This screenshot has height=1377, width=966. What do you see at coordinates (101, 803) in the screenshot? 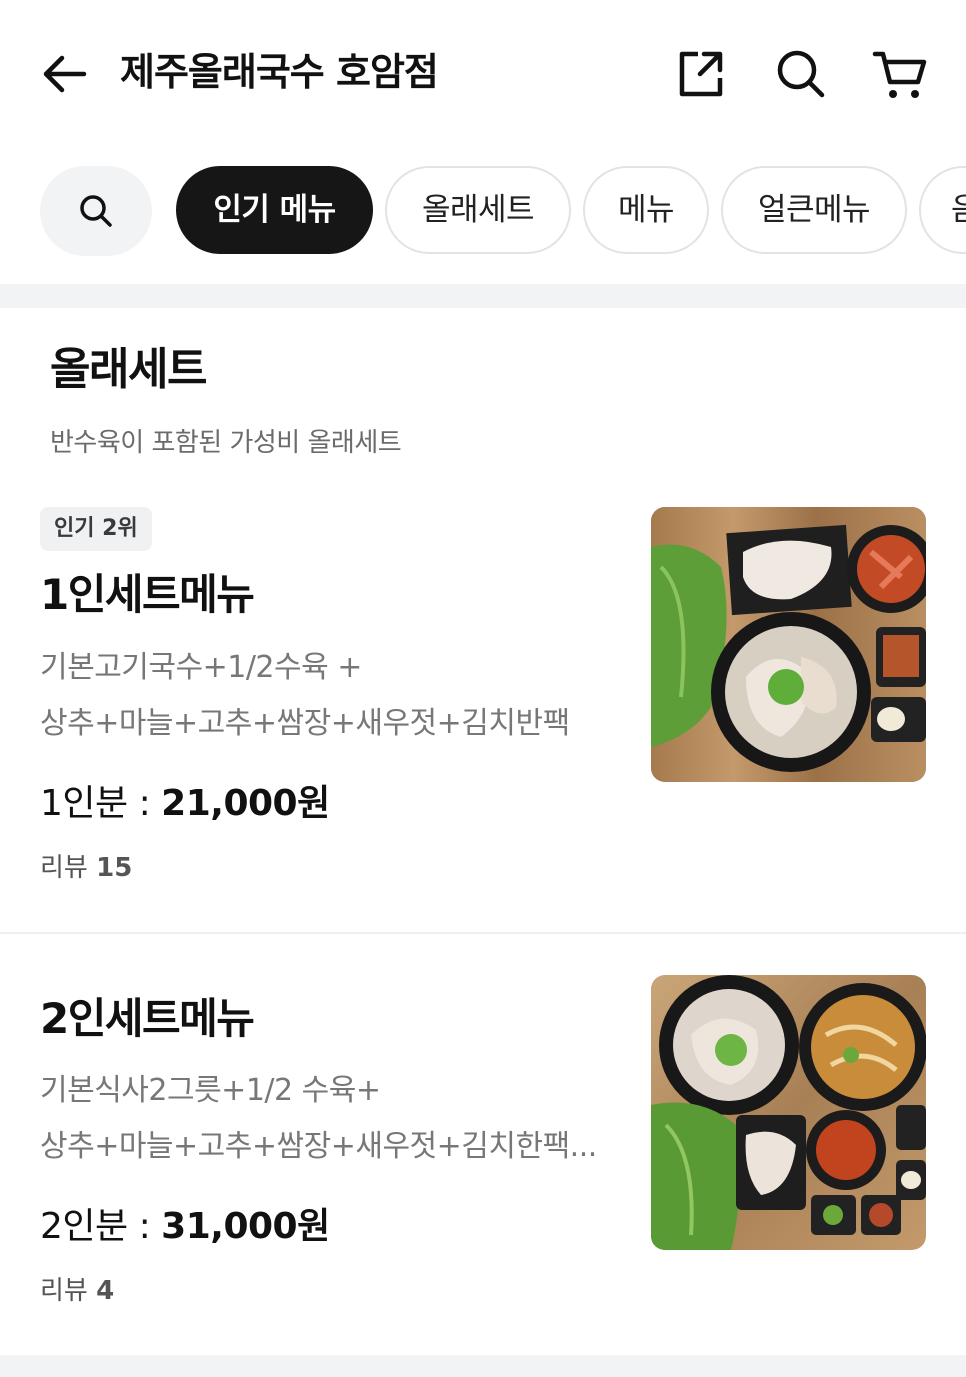
I see `price-label: 1인분 :` at bounding box center [101, 803].